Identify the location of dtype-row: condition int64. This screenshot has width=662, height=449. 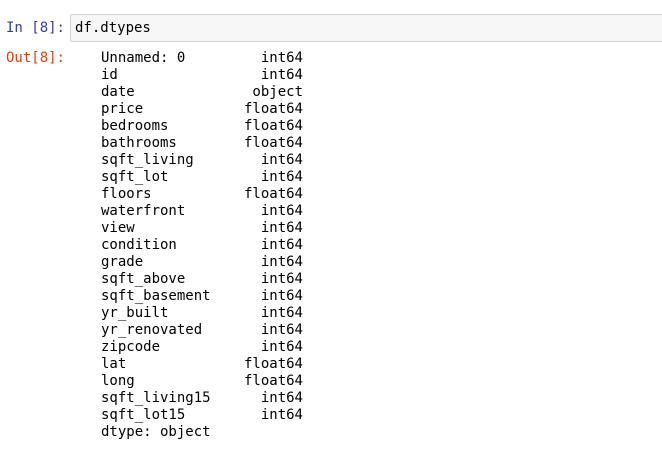
(211, 245).